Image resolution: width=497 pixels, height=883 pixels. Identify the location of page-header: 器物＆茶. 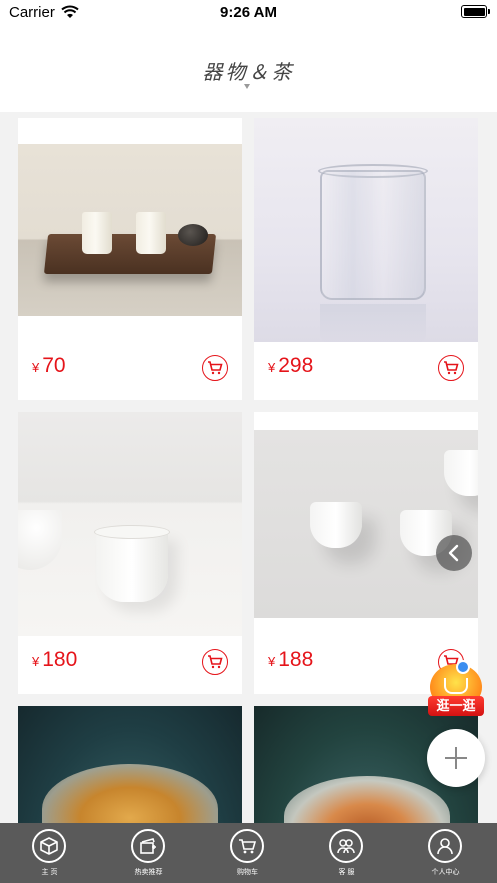
(248, 69).